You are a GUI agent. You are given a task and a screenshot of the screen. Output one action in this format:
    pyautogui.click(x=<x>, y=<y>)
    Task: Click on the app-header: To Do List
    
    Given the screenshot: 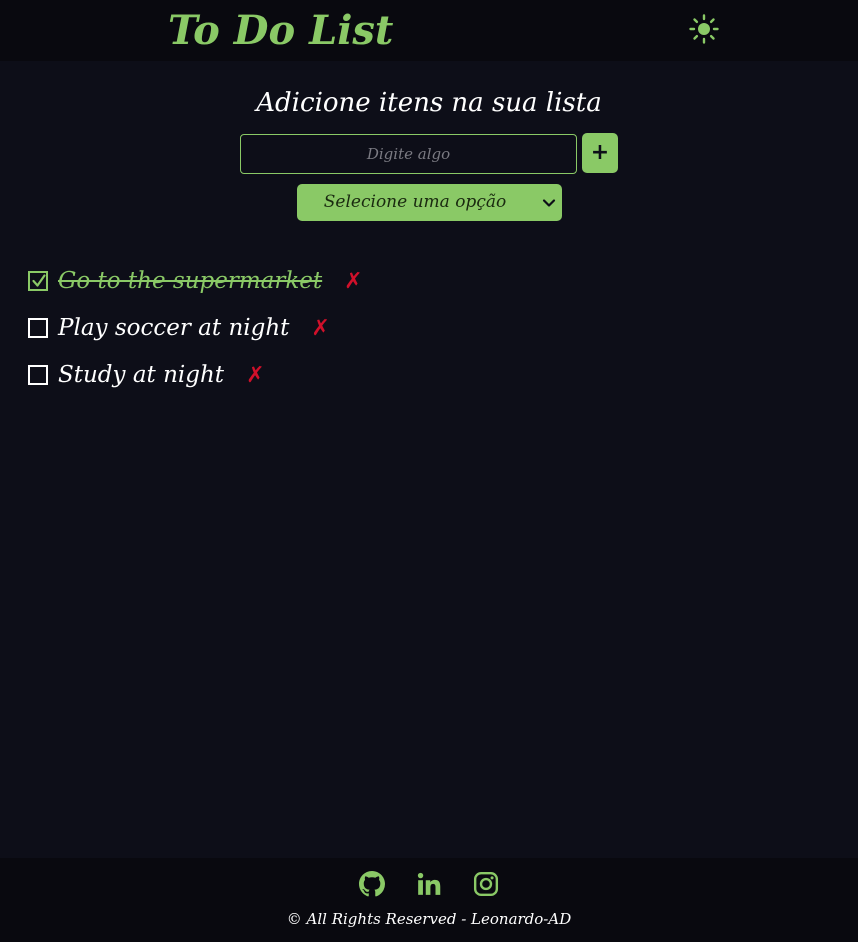 What is the action you would take?
    pyautogui.click(x=429, y=30)
    